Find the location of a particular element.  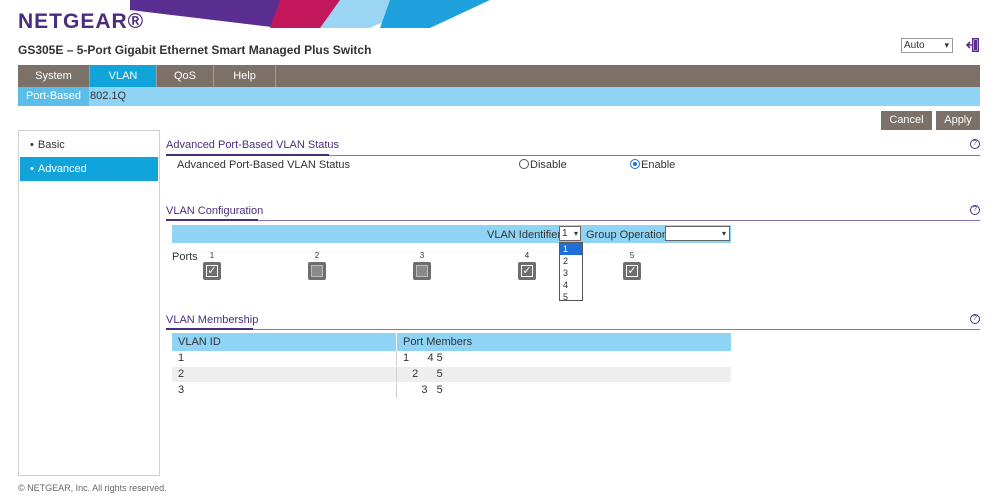

radio-icon is located at coordinates (524, 164).